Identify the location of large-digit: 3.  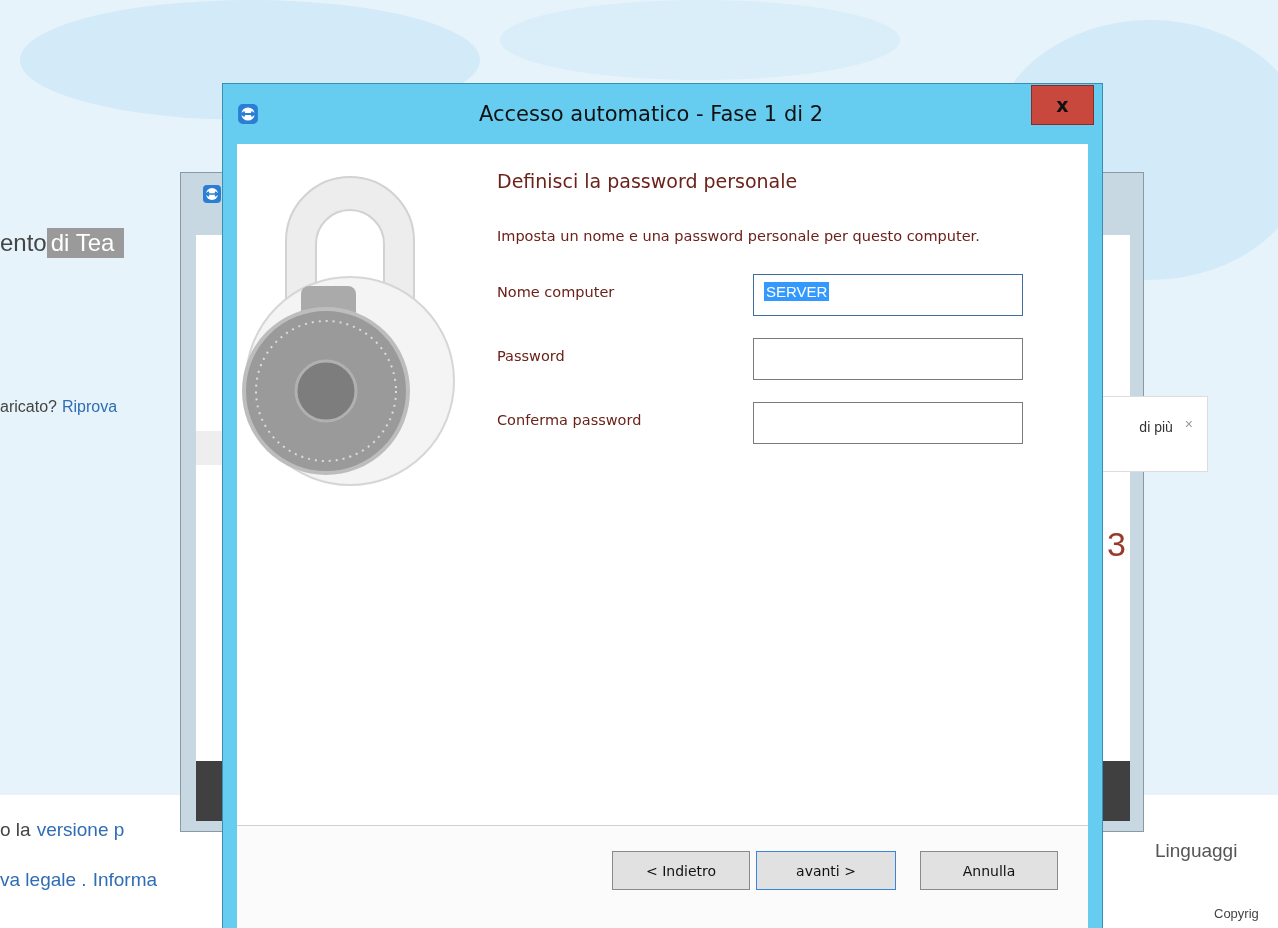
(1116, 544).